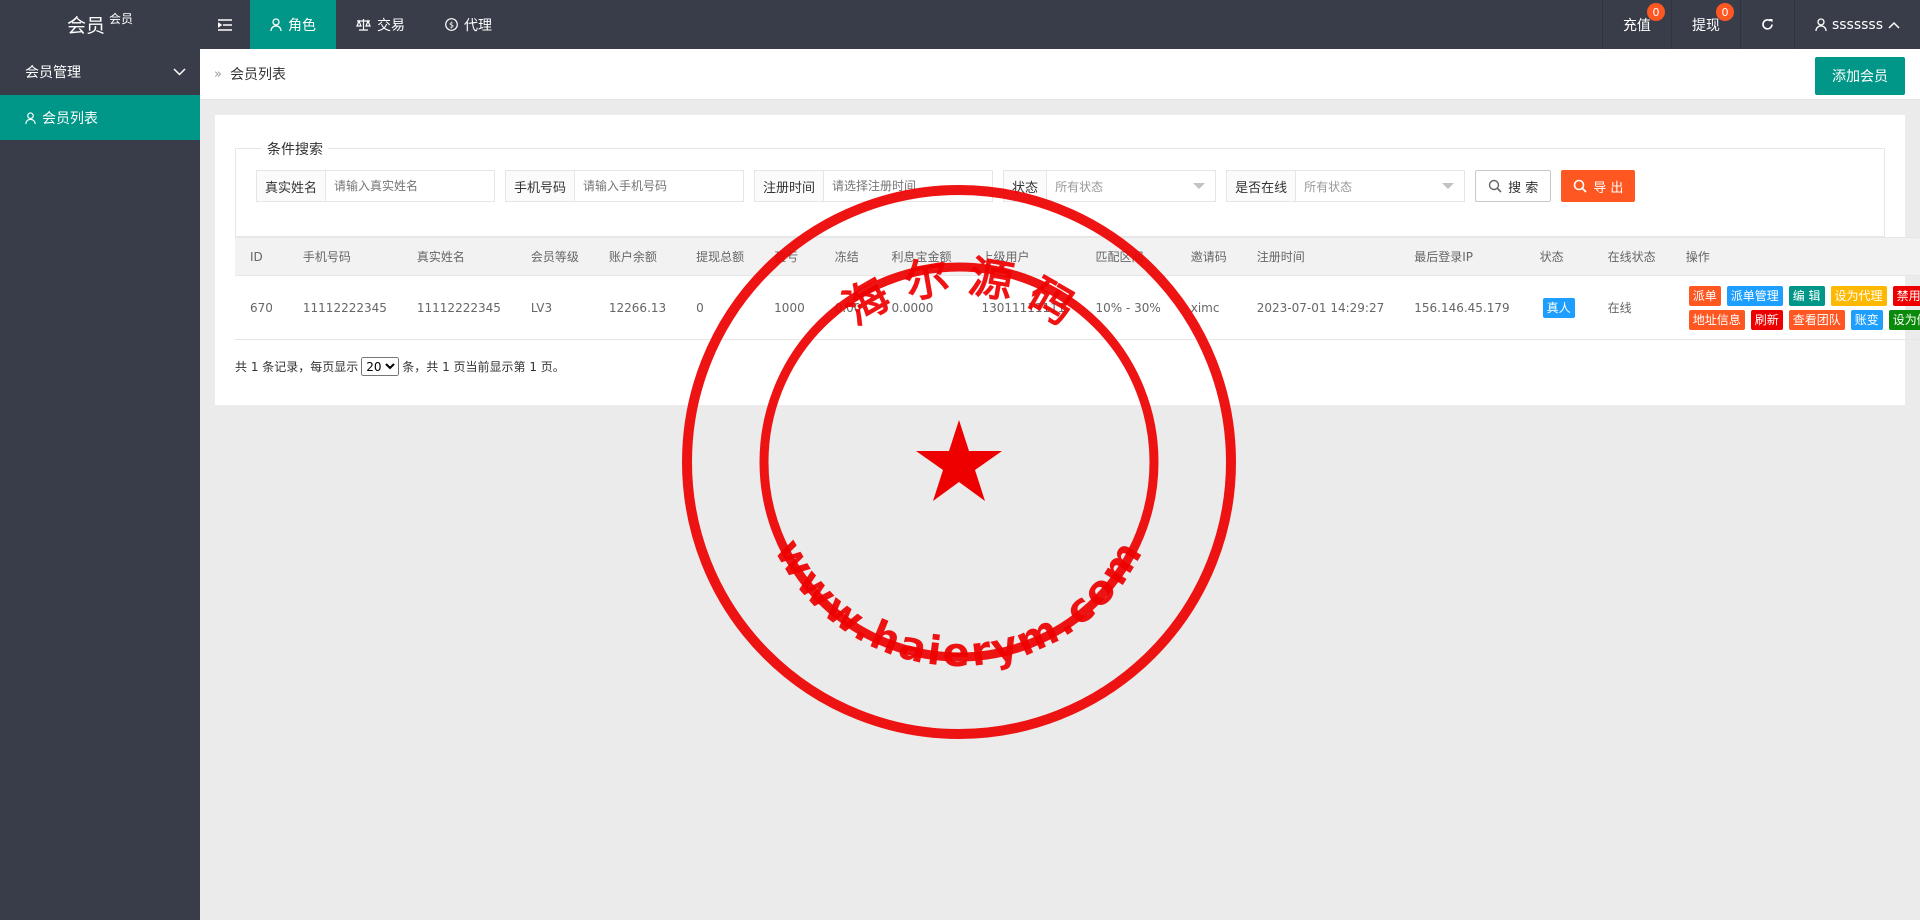 The image size is (1920, 920). I want to click on top-nav: 角色 交易 $ 代理, so click(356, 24).